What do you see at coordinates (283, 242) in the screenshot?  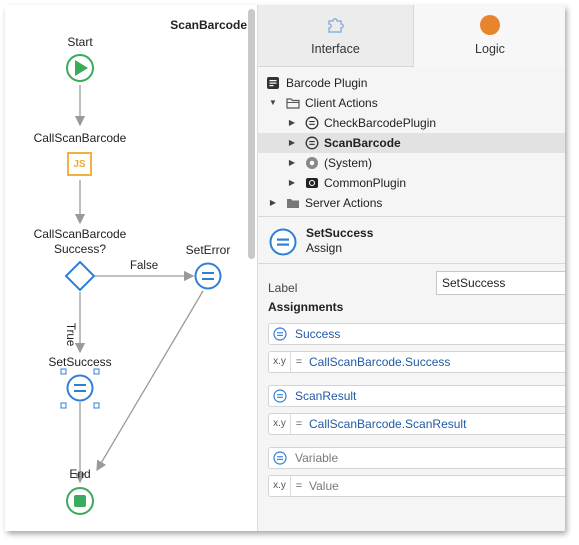 I see `assign-icon` at bounding box center [283, 242].